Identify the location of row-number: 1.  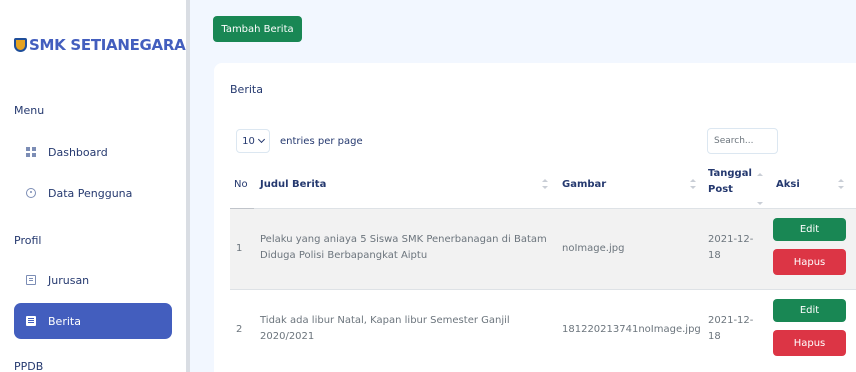
(239, 248).